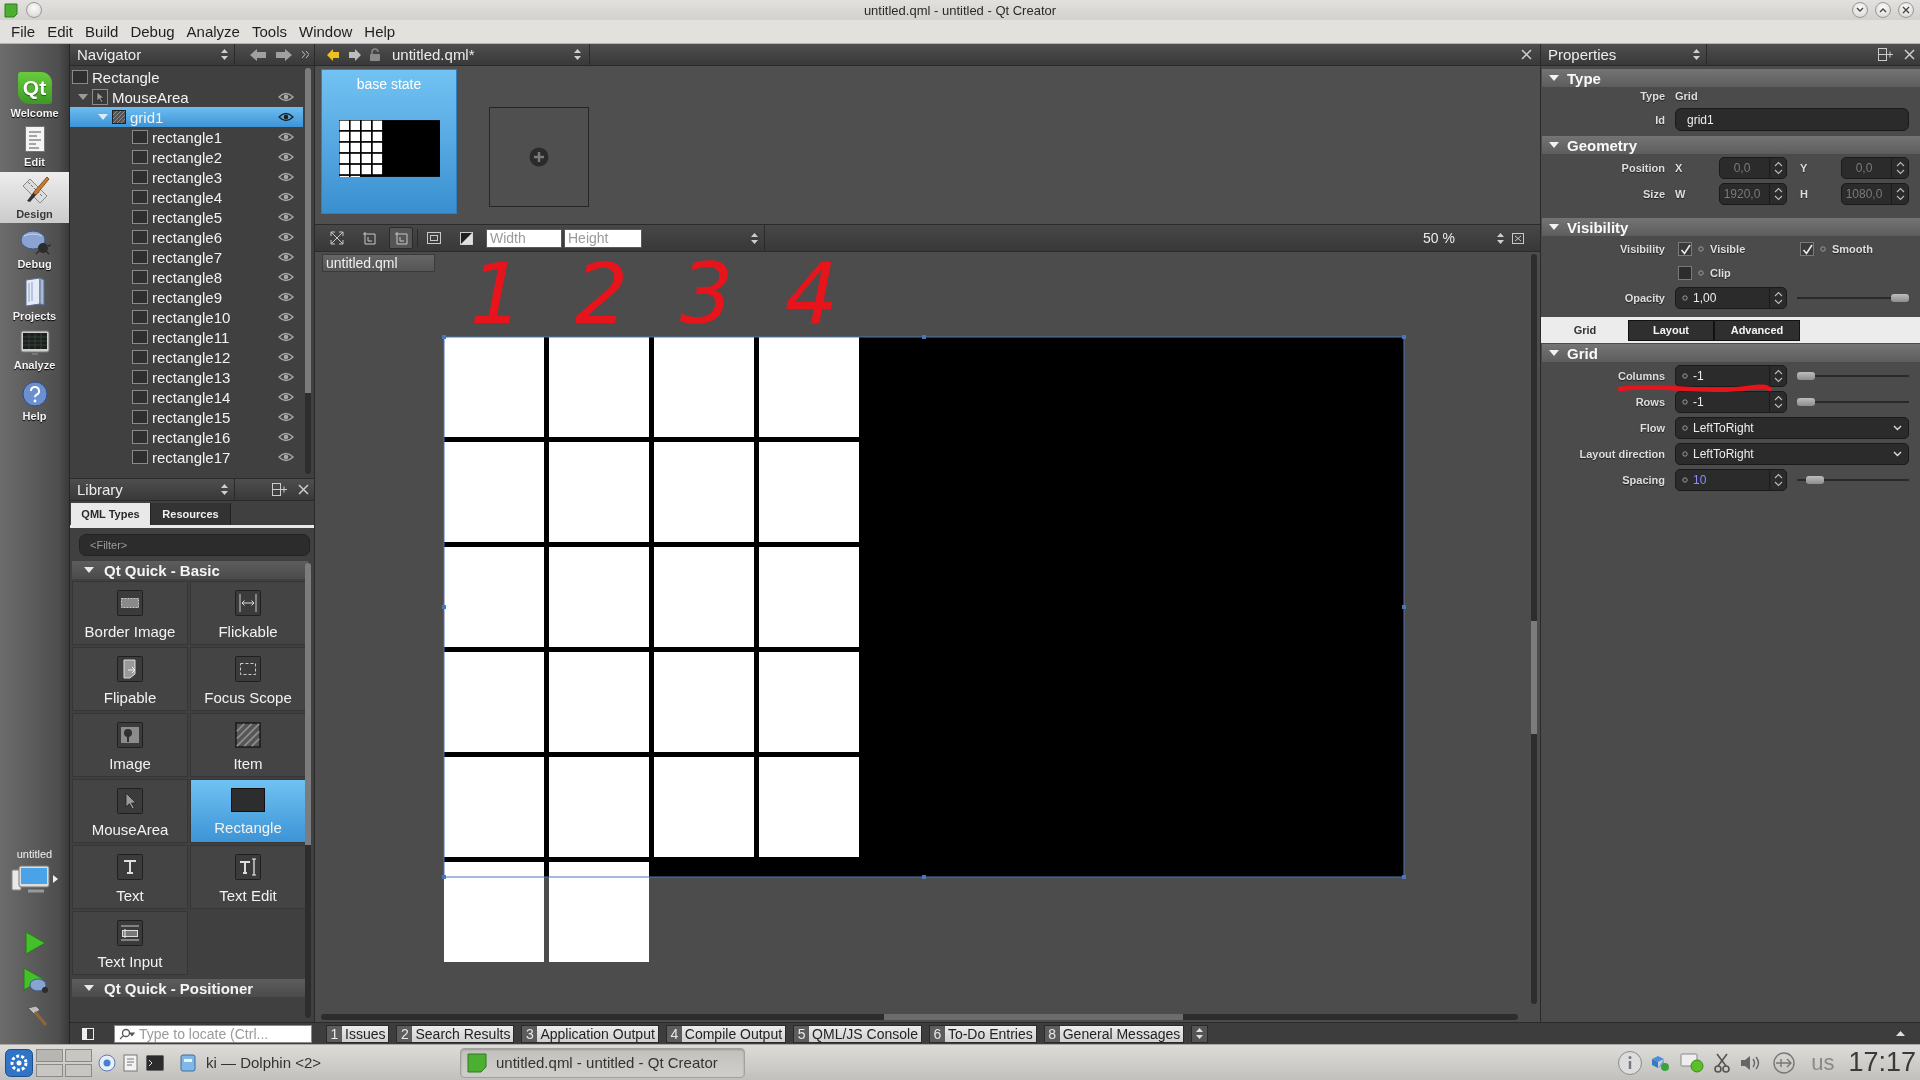  I want to click on library-item: Focus Scope, so click(248, 679).